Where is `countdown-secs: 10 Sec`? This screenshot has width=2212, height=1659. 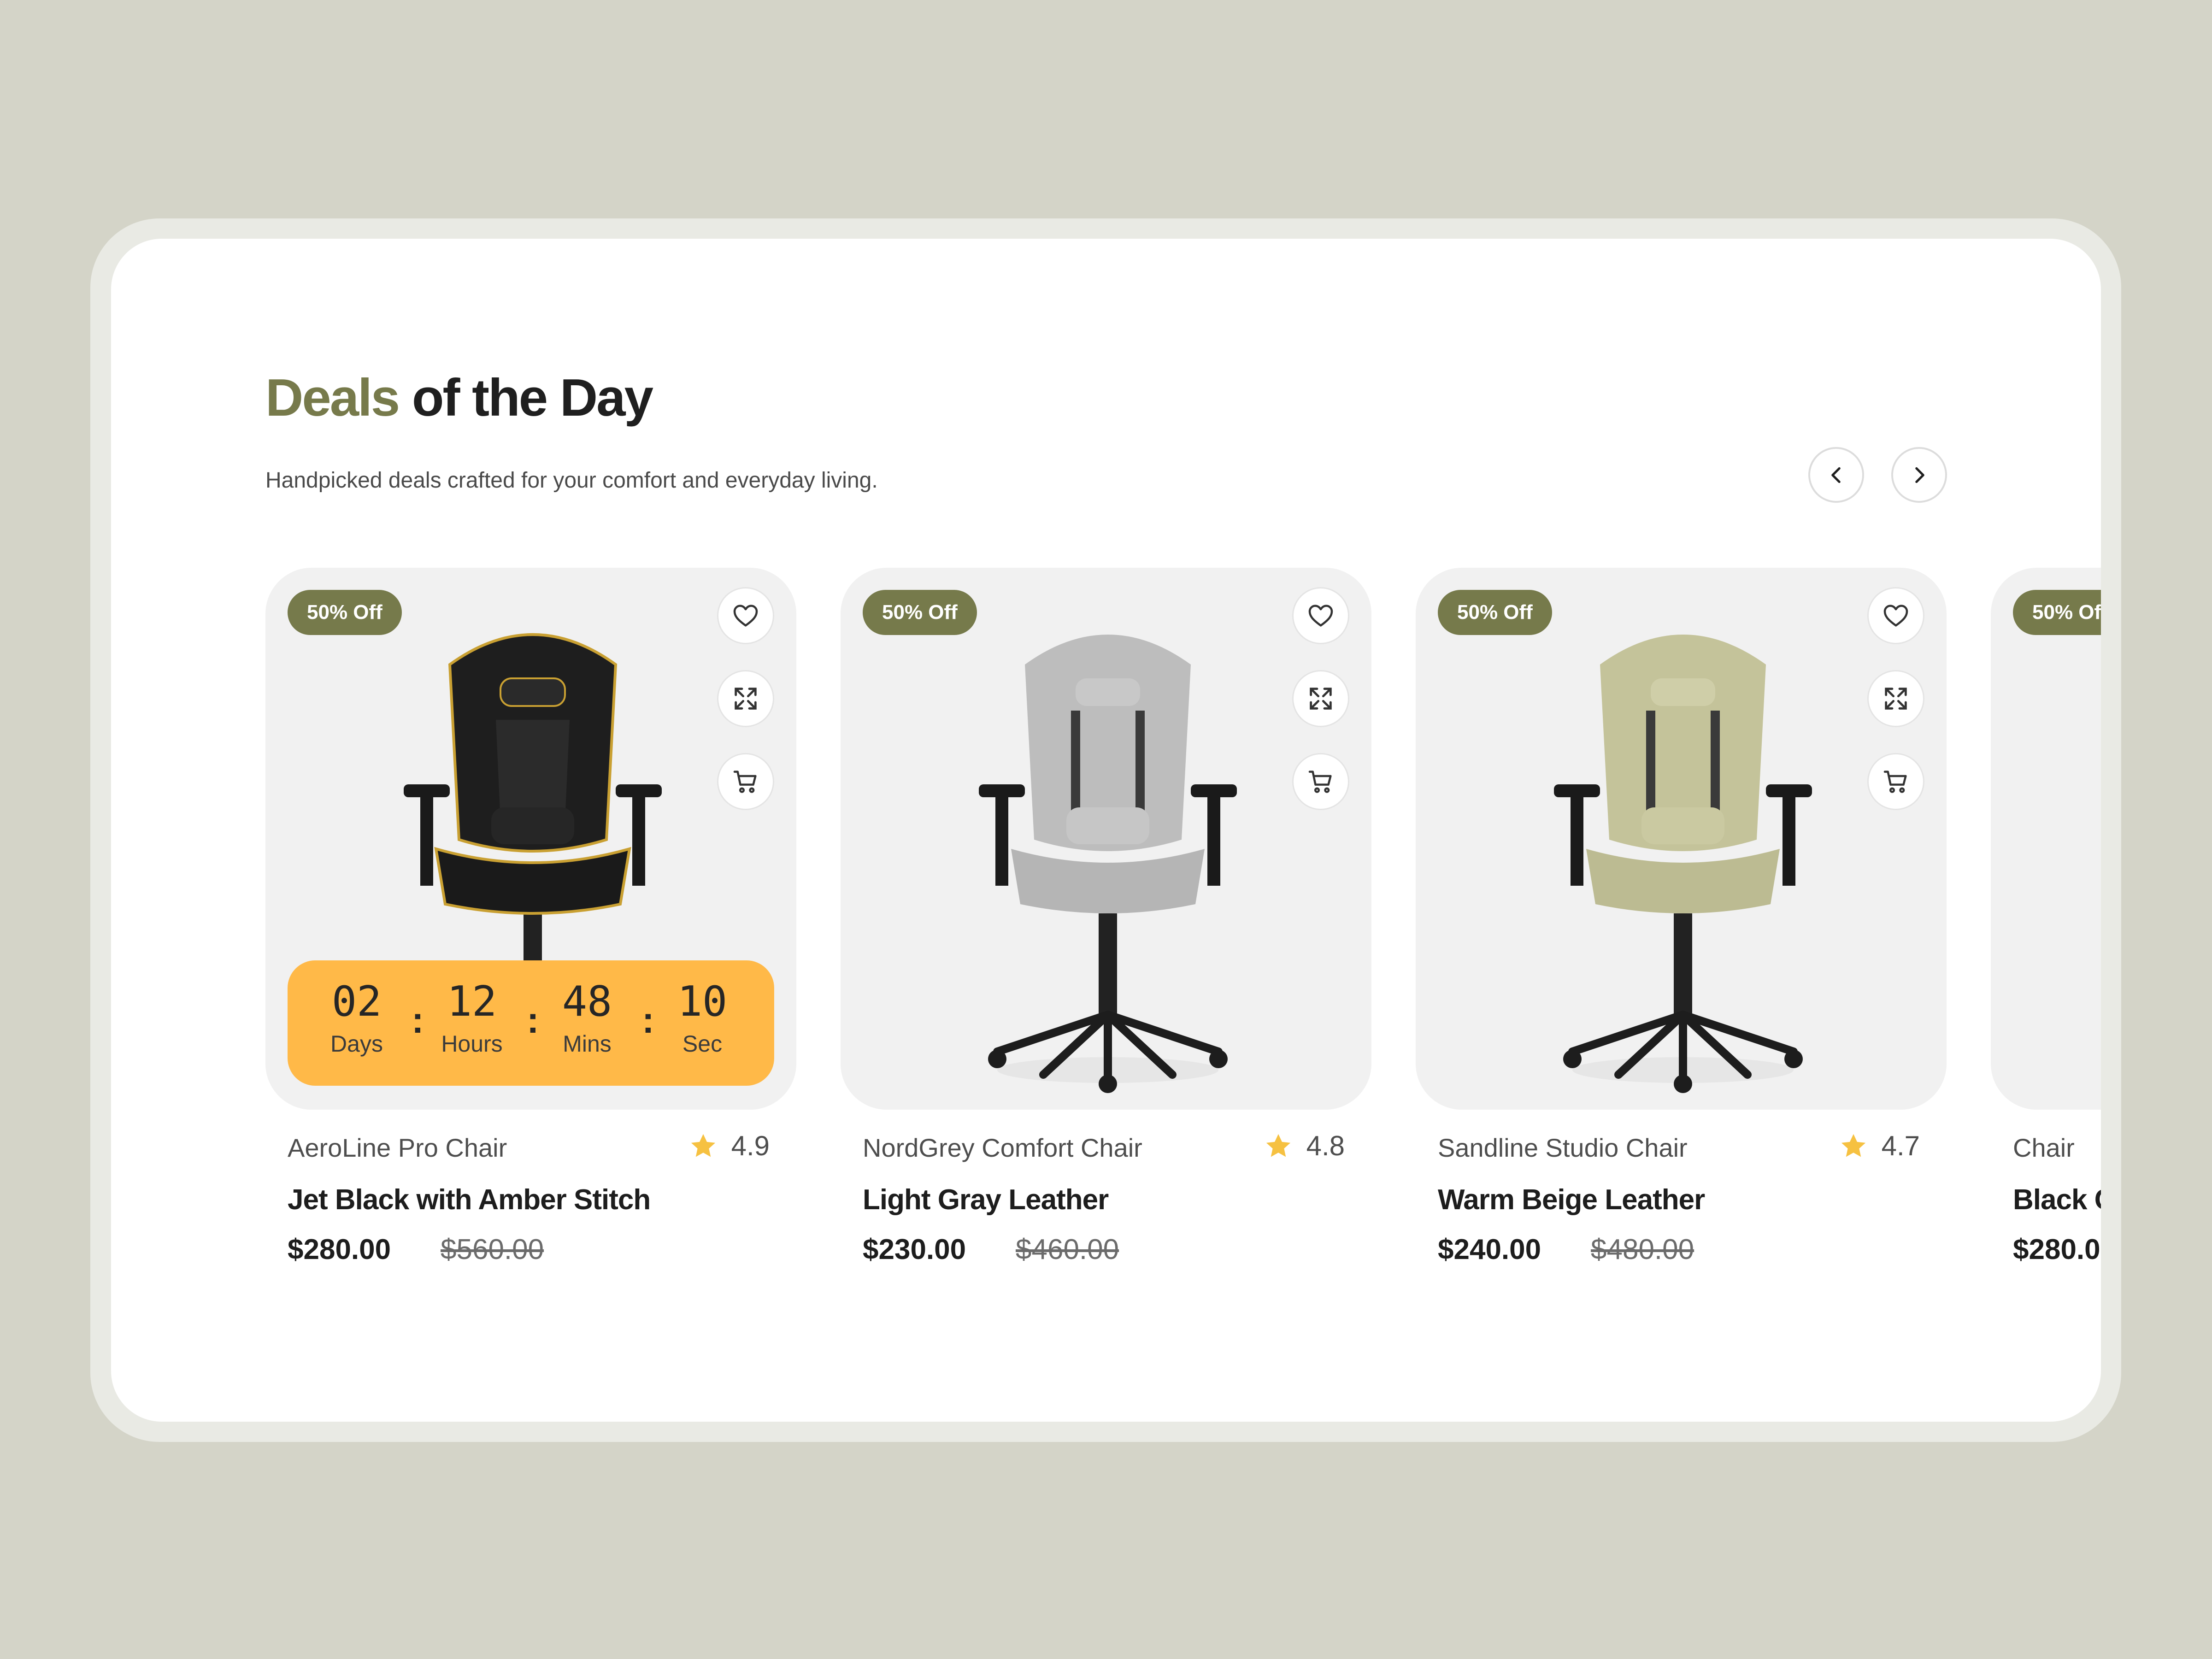 countdown-secs: 10 Sec is located at coordinates (702, 1015).